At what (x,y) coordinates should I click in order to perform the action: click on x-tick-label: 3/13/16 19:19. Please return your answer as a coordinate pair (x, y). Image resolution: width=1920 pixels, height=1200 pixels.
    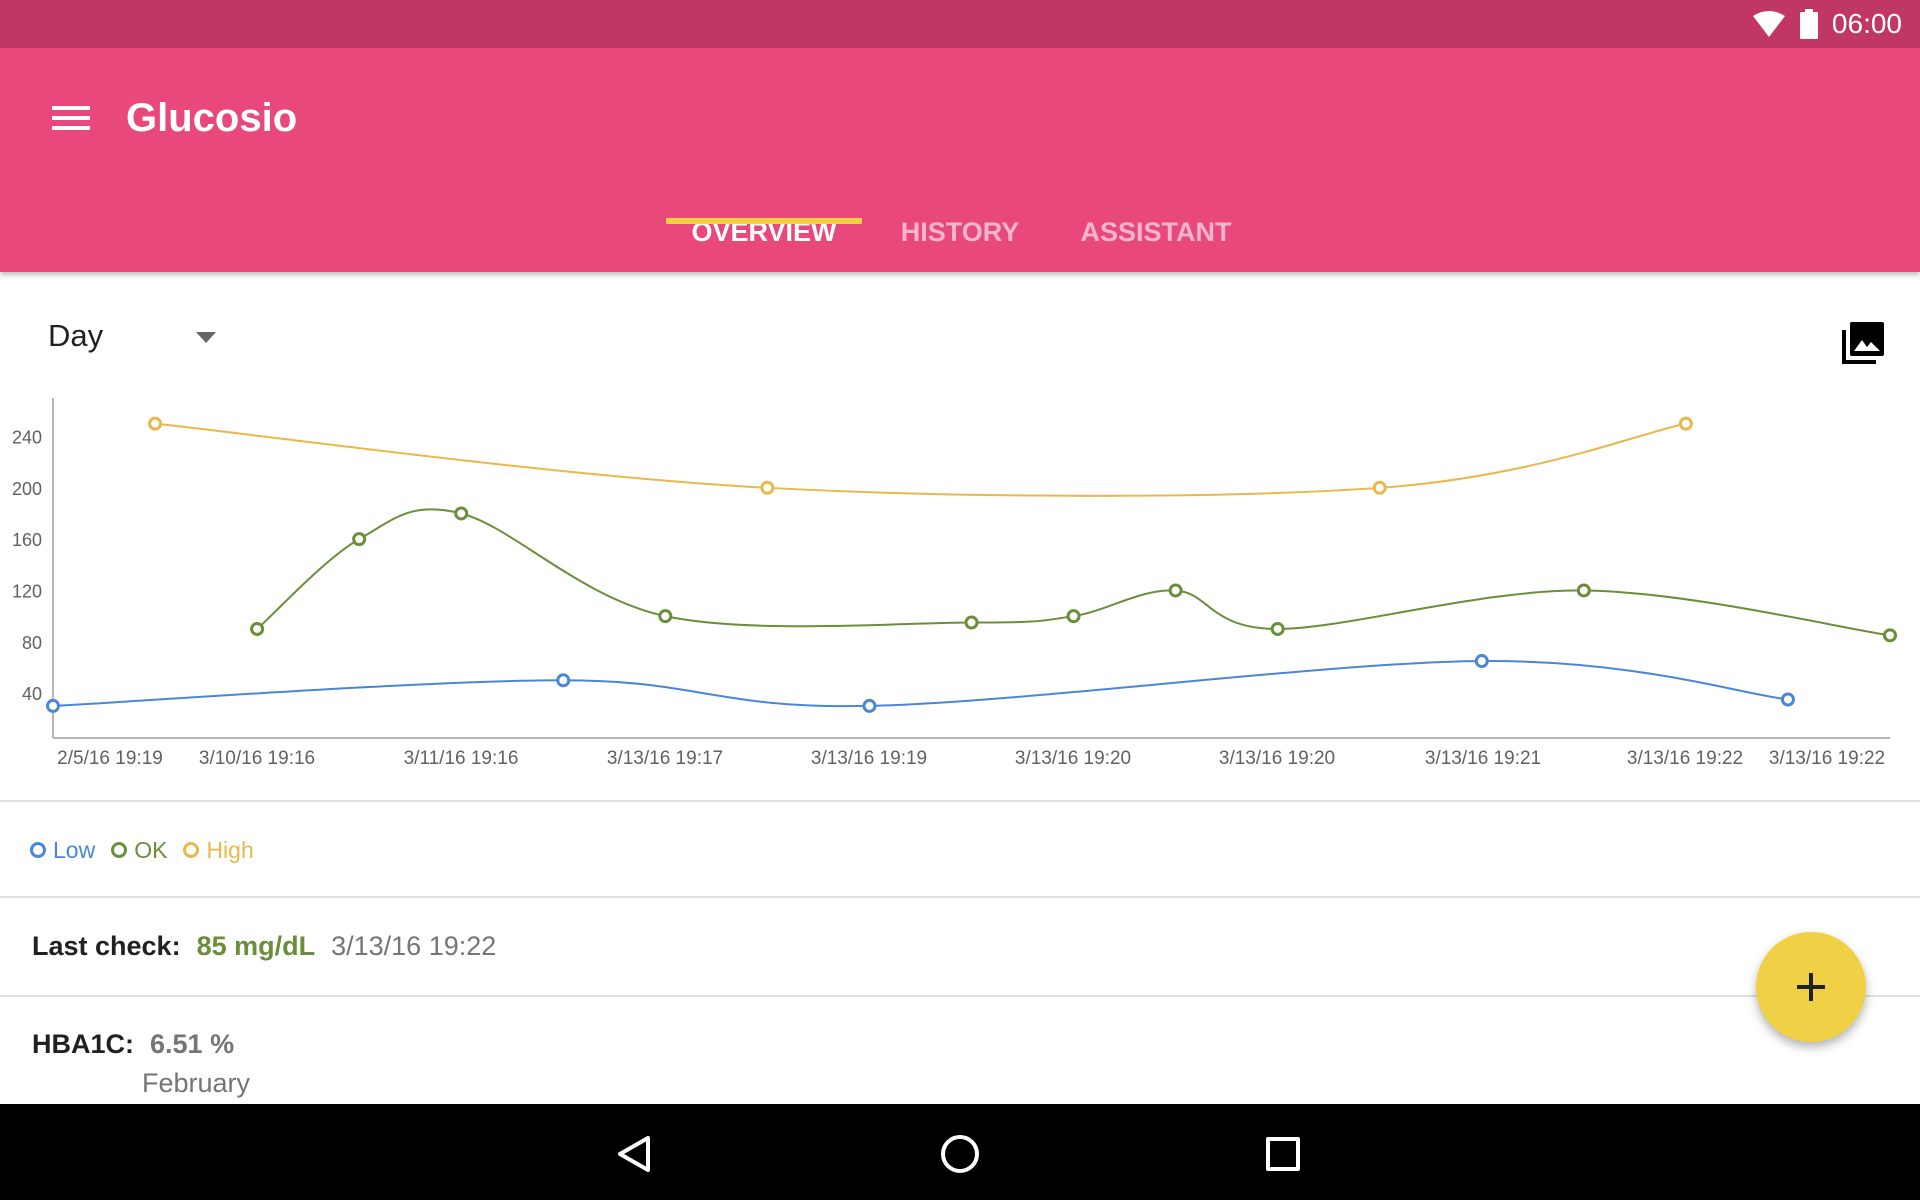
    Looking at the image, I should click on (869, 758).